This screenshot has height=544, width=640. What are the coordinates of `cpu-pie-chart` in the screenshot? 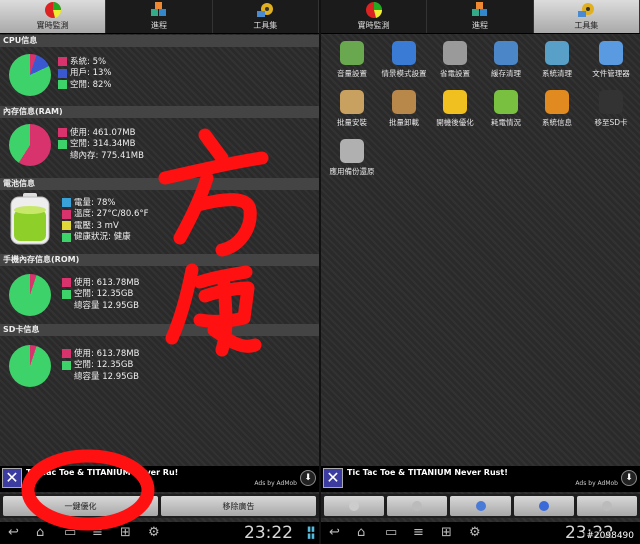 It's located at (30, 75).